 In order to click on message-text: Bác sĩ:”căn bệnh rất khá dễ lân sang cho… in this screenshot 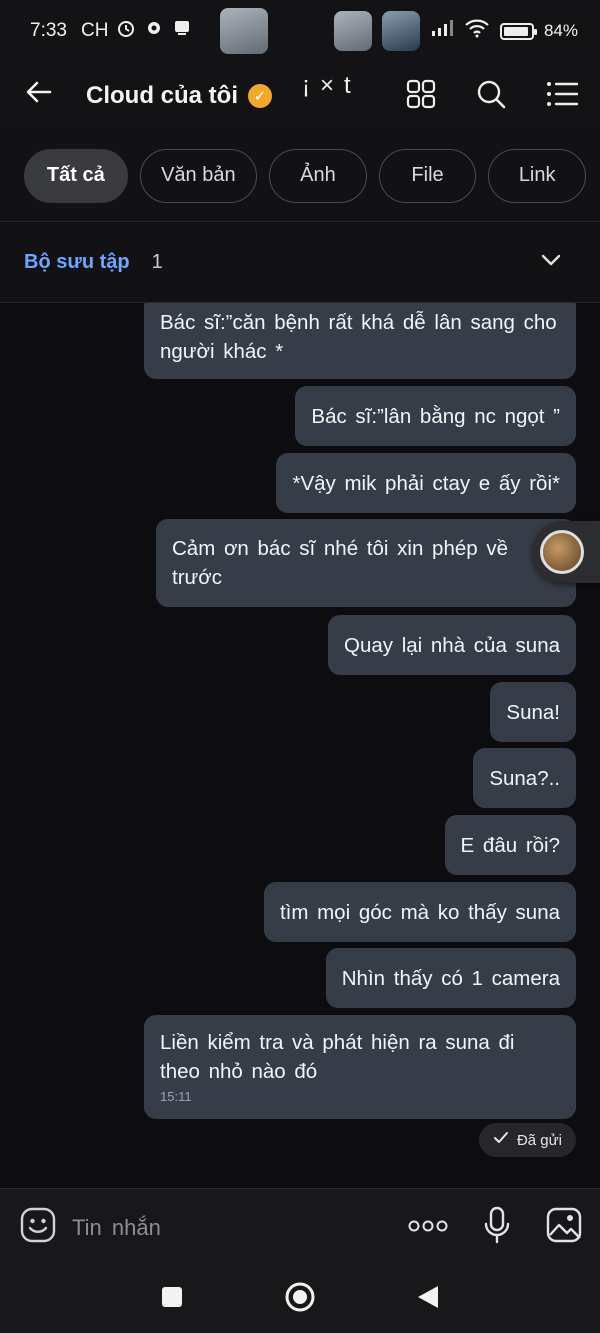, I will do `click(358, 337)`.